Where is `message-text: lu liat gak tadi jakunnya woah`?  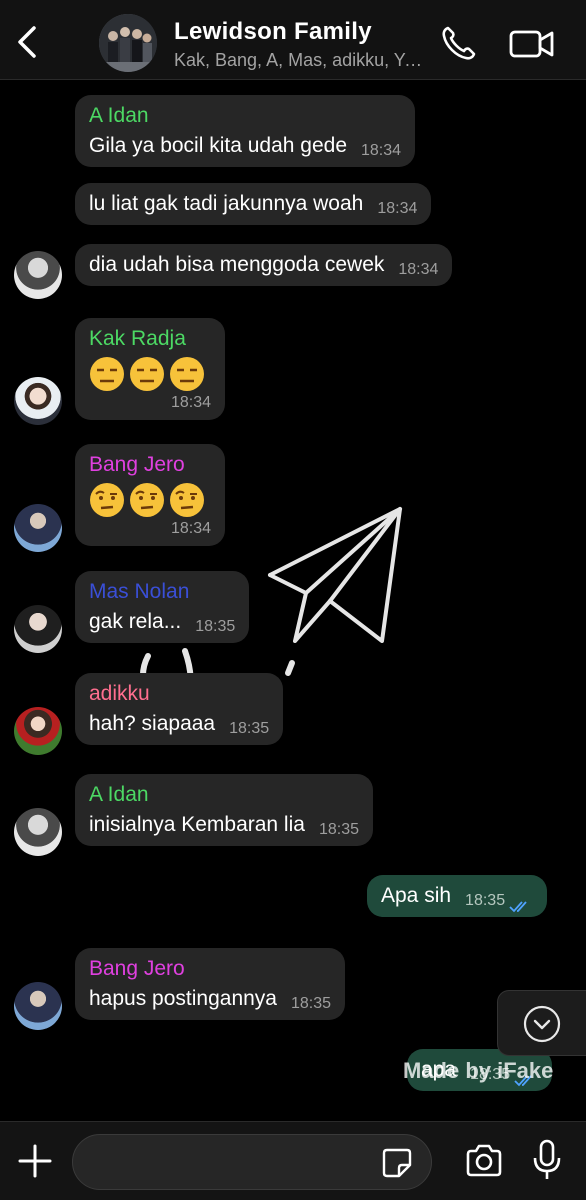 message-text: lu liat gak tadi jakunnya woah is located at coordinates (226, 203).